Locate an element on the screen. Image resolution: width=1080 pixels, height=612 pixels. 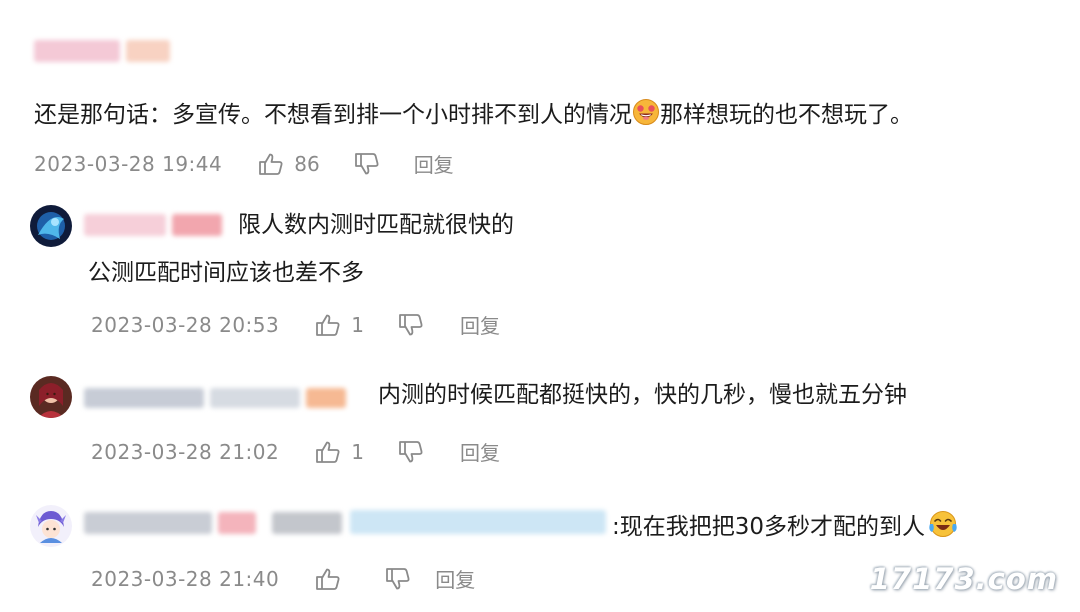
reply-meta: 2023-03-28 20:53 1 回复 is located at coordinates (295, 324).